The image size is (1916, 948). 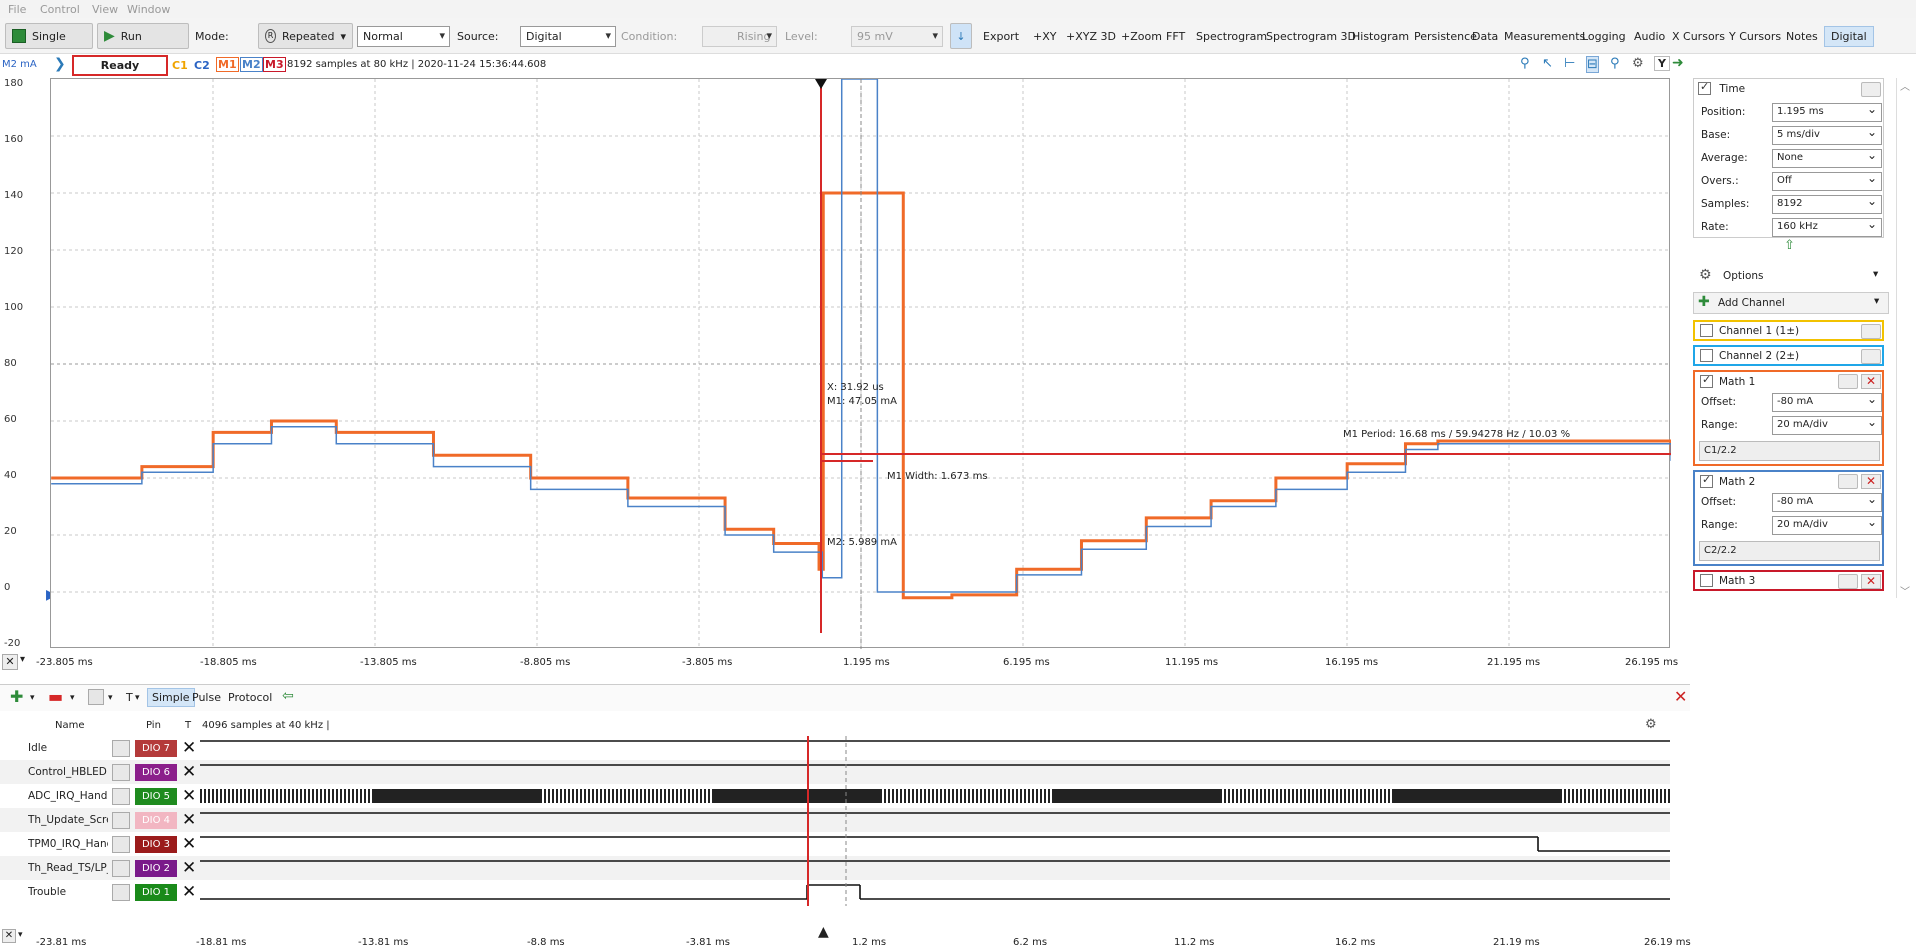 I want to click on logging-link: Logging, so click(x=1604, y=36).